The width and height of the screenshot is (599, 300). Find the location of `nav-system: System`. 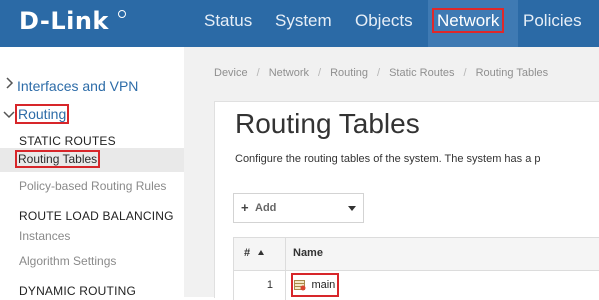

nav-system: System is located at coordinates (308, 23).